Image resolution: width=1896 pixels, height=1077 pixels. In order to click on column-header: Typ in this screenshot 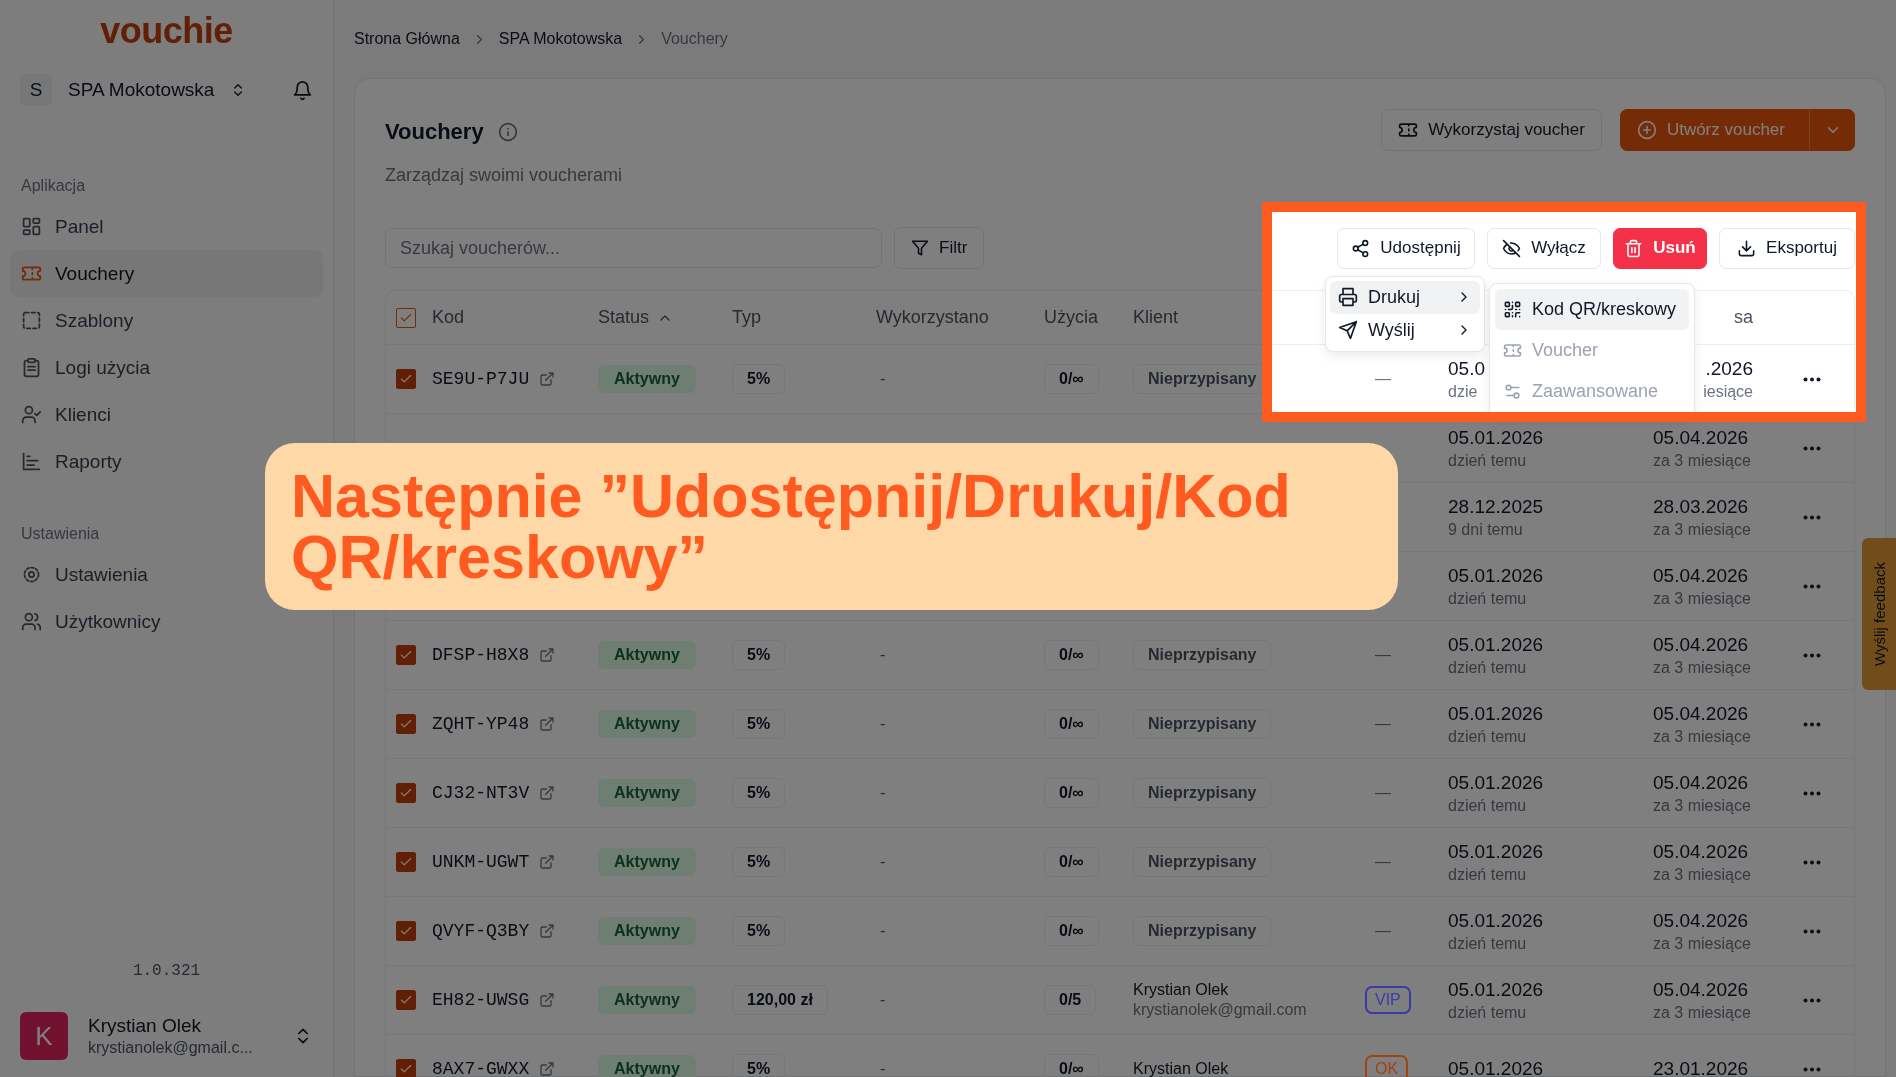, I will do `click(746, 317)`.